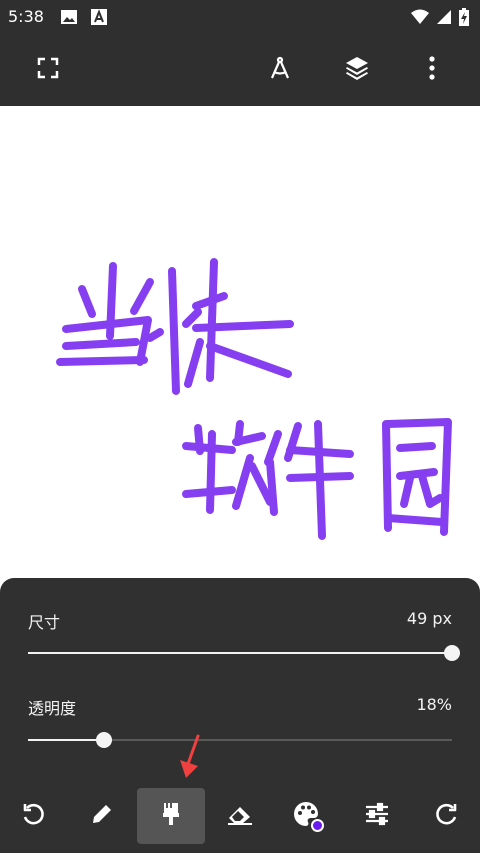 Image resolution: width=480 pixels, height=853 pixels. What do you see at coordinates (464, 17) in the screenshot?
I see `battery-charging-icon` at bounding box center [464, 17].